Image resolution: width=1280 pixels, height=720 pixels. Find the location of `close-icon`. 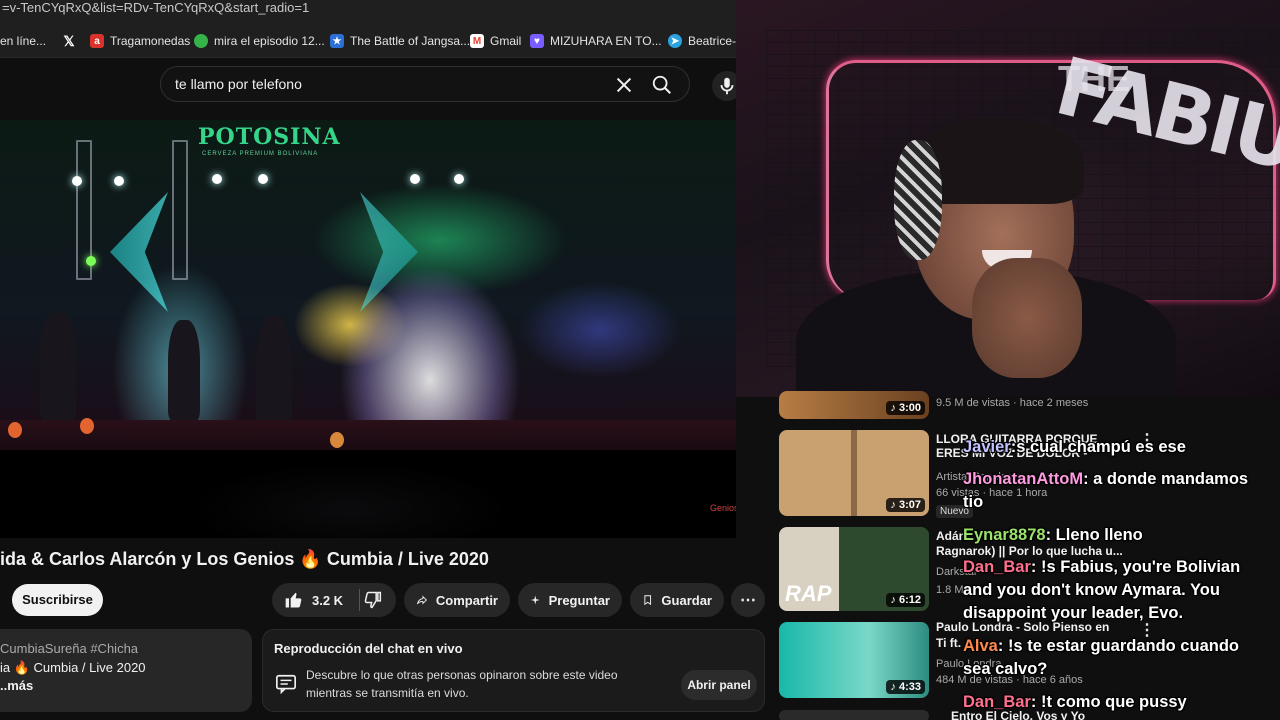

close-icon is located at coordinates (624, 85).